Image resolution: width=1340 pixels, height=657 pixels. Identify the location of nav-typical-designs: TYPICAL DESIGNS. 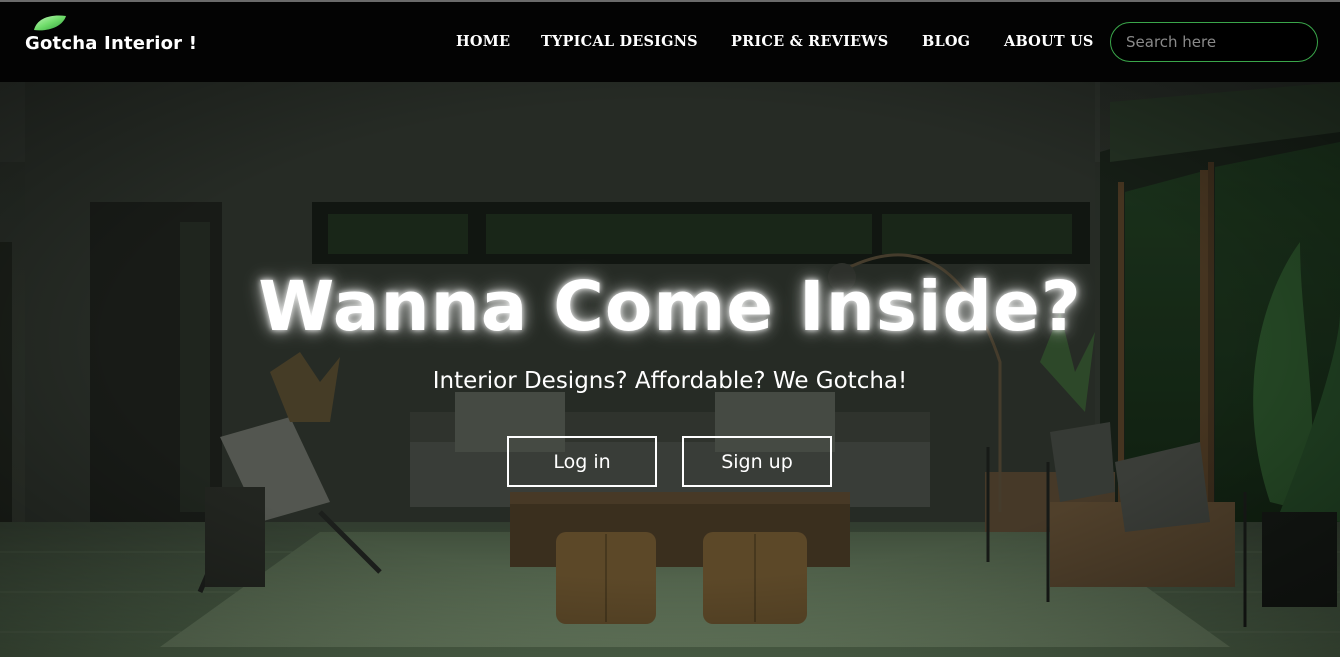
(619, 41).